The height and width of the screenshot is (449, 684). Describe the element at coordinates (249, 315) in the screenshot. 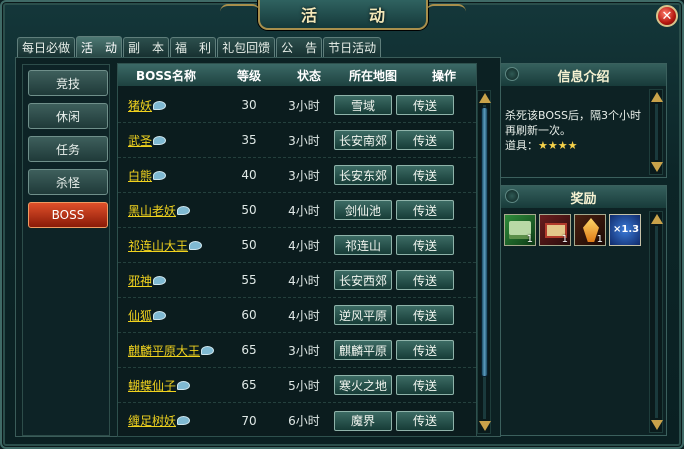

I see `boss-level: 60` at that location.